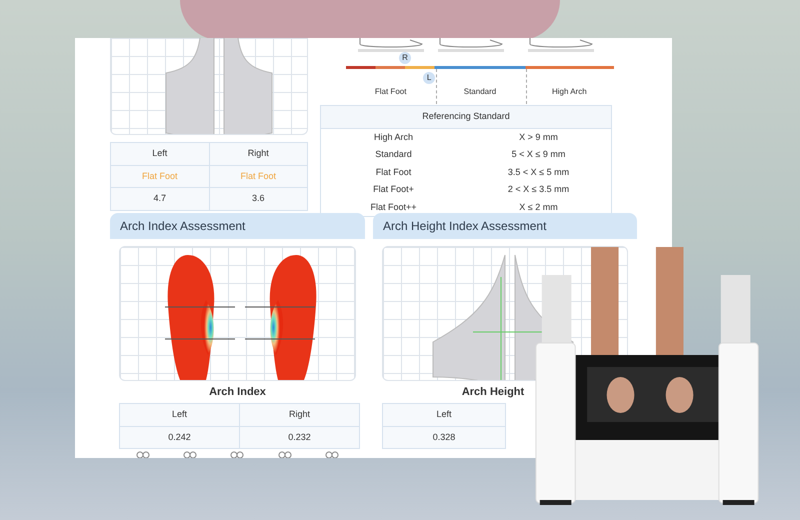 This screenshot has width=800, height=520. Describe the element at coordinates (257, 176) in the screenshot. I see `status-cell: Flat Foot` at that location.